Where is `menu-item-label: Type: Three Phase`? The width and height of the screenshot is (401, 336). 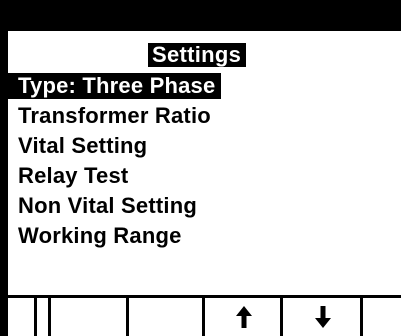
menu-item-label: Type: Three Phase is located at coordinates (115, 86).